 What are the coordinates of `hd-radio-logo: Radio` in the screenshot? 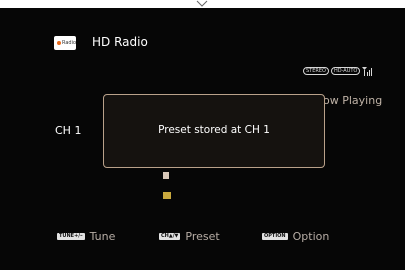 It's located at (65, 43).